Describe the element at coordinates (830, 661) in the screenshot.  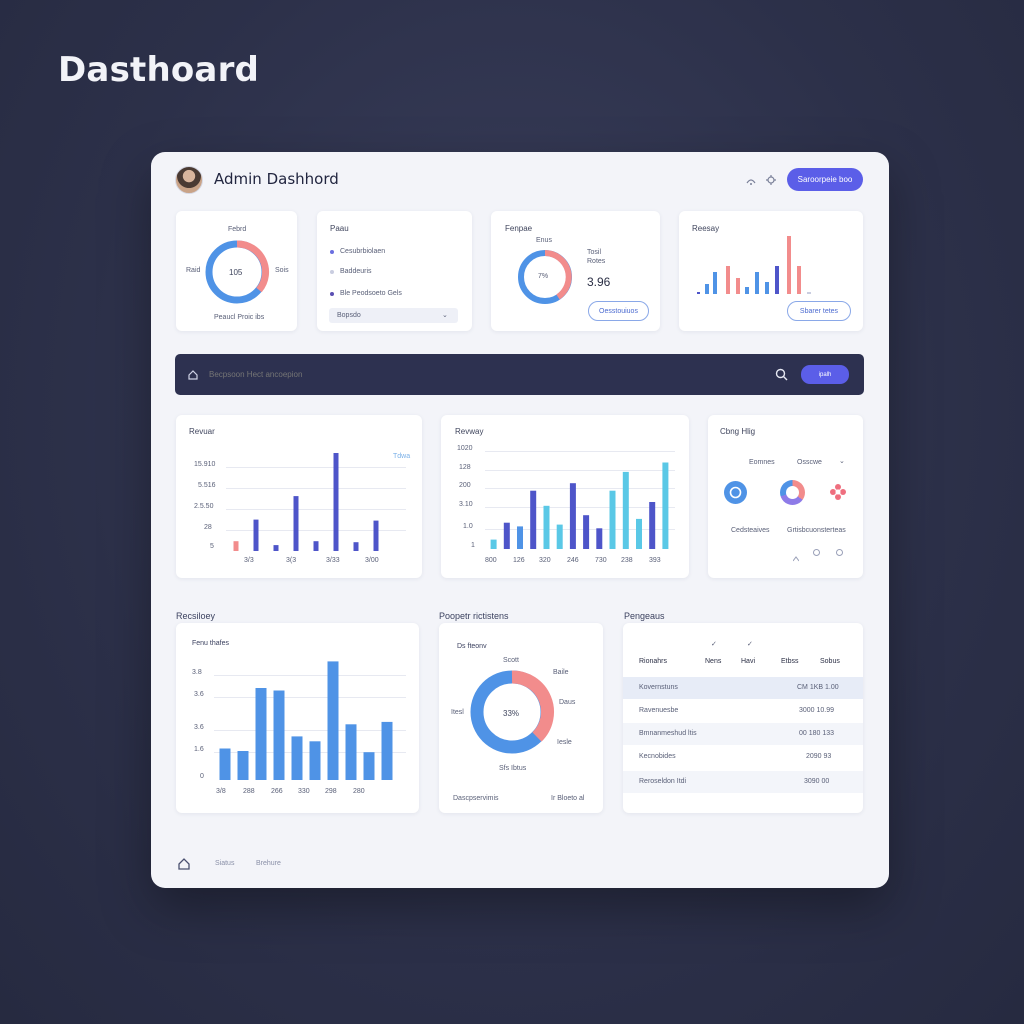
I see `table-header-cell: Sobus` at that location.